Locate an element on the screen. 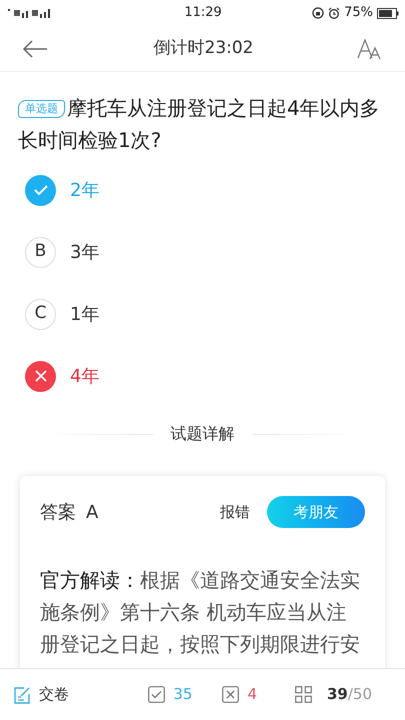 This screenshot has width=405, height=720. wrong-count: 4 is located at coordinates (252, 695).